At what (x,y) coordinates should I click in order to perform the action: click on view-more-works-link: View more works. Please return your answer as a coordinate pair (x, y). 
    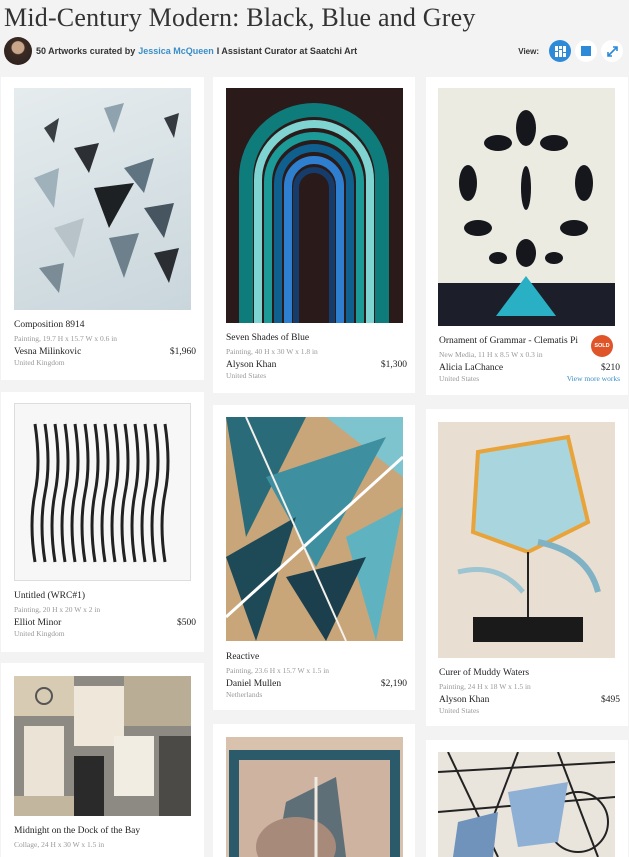
    Looking at the image, I should click on (593, 378).